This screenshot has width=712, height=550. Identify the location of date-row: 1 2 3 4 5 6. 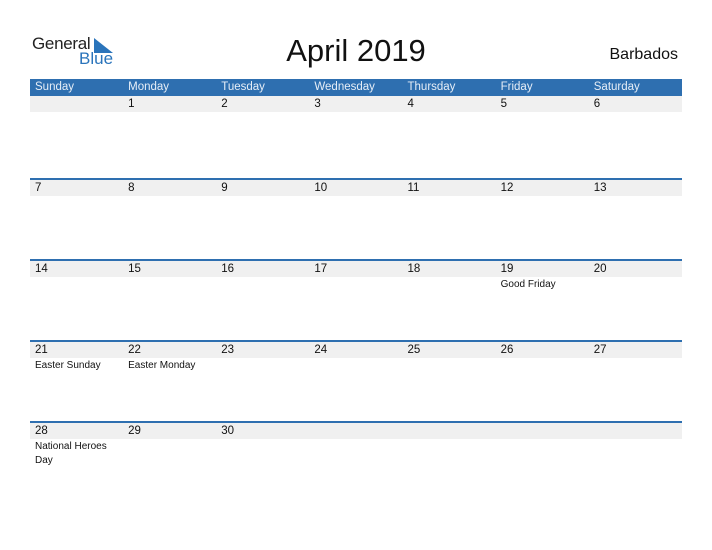
(356, 104).